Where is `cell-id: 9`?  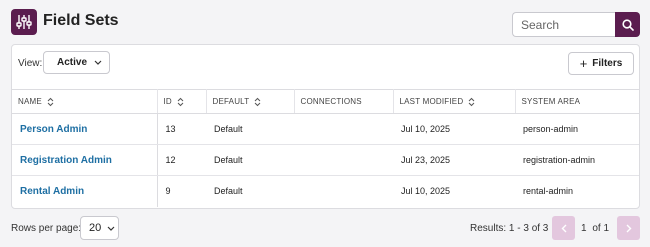 cell-id: 9 is located at coordinates (168, 191).